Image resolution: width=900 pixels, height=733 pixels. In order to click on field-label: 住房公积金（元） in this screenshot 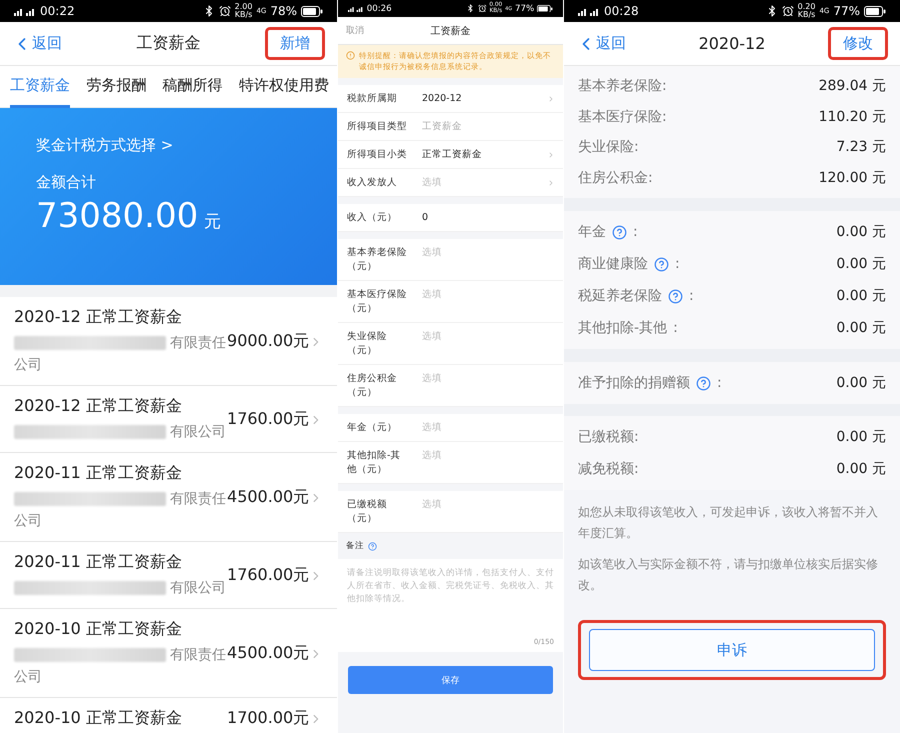, I will do `click(372, 386)`.